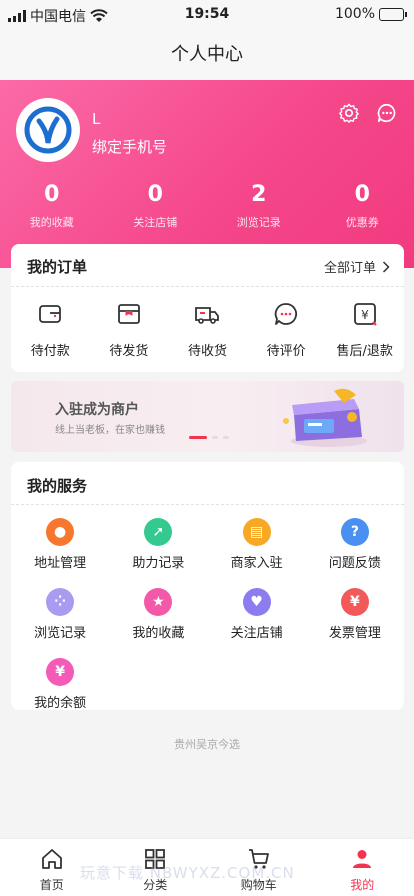 Image resolution: width=414 pixels, height=896 pixels. Describe the element at coordinates (362, 885) in the screenshot. I see `tab-label: 我的` at that location.